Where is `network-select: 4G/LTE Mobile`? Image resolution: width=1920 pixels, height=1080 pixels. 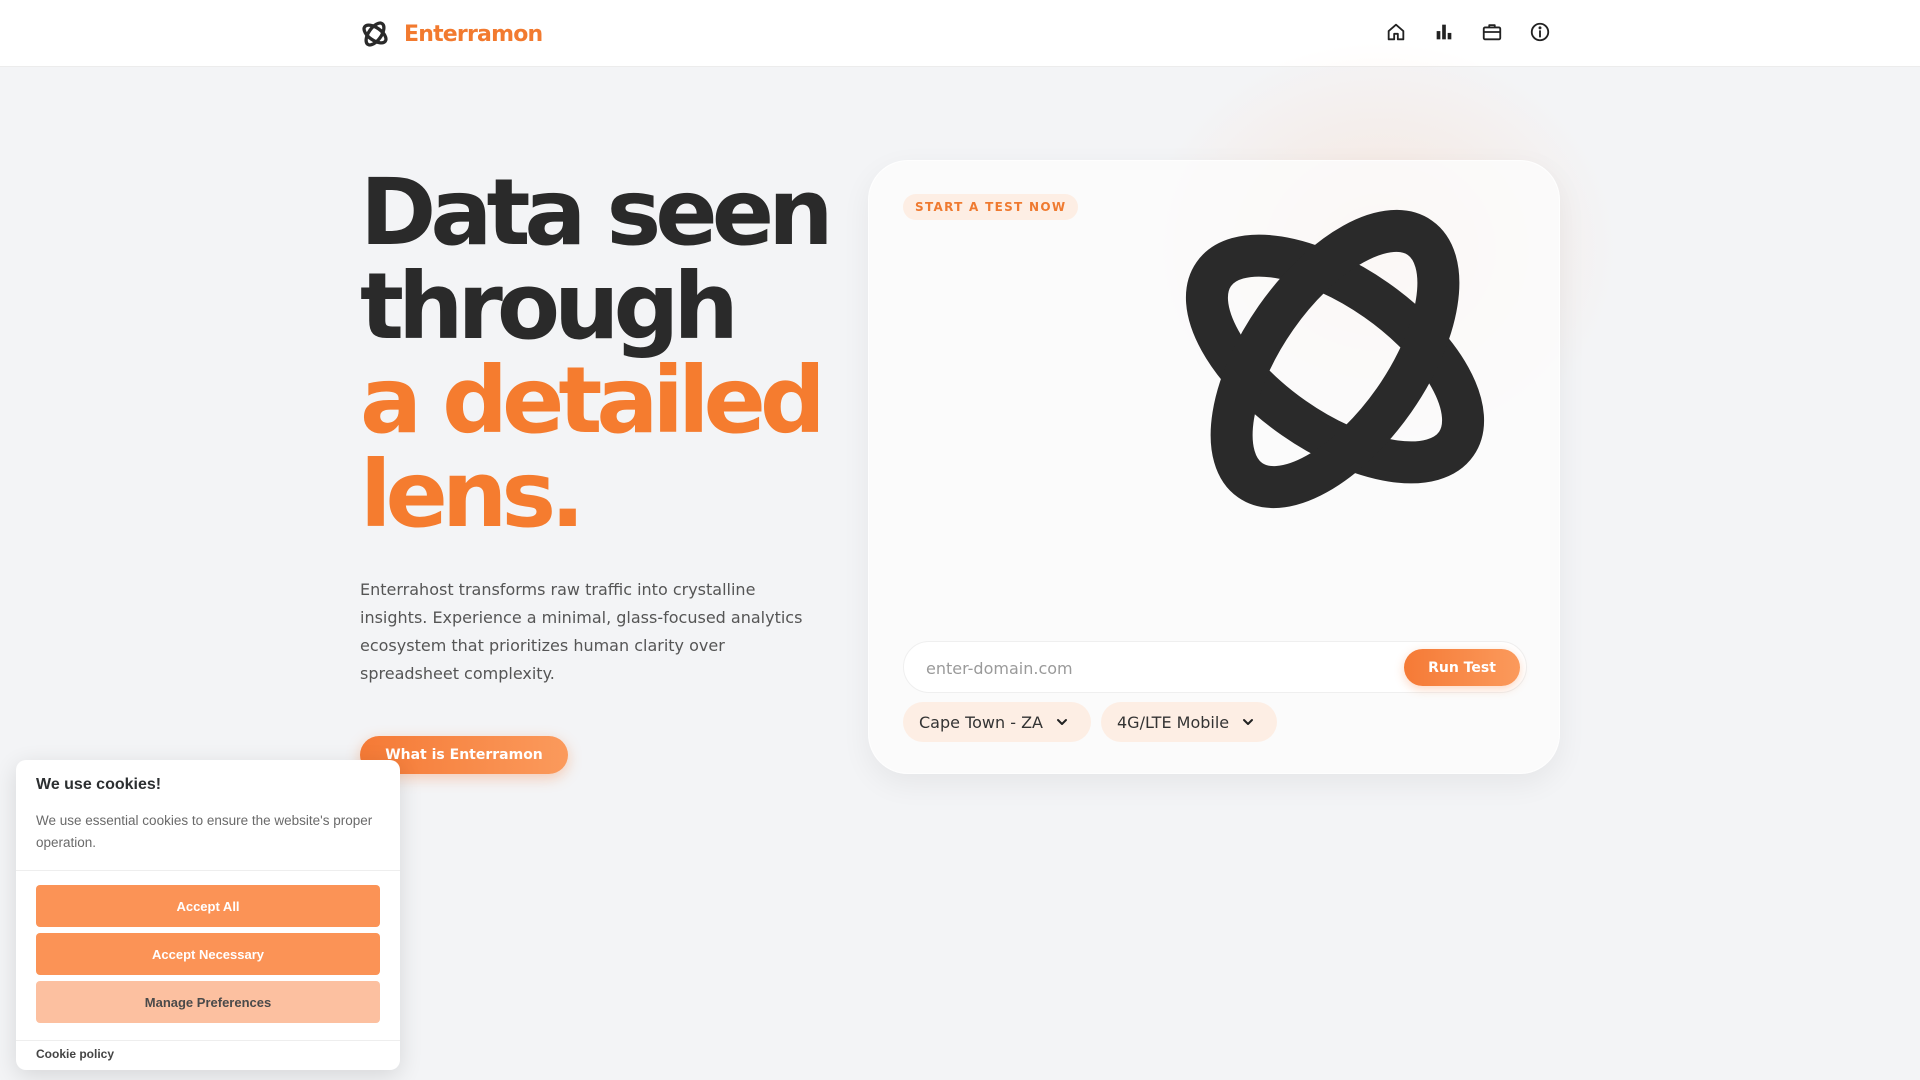 network-select: 4G/LTE Mobile is located at coordinates (1189, 722).